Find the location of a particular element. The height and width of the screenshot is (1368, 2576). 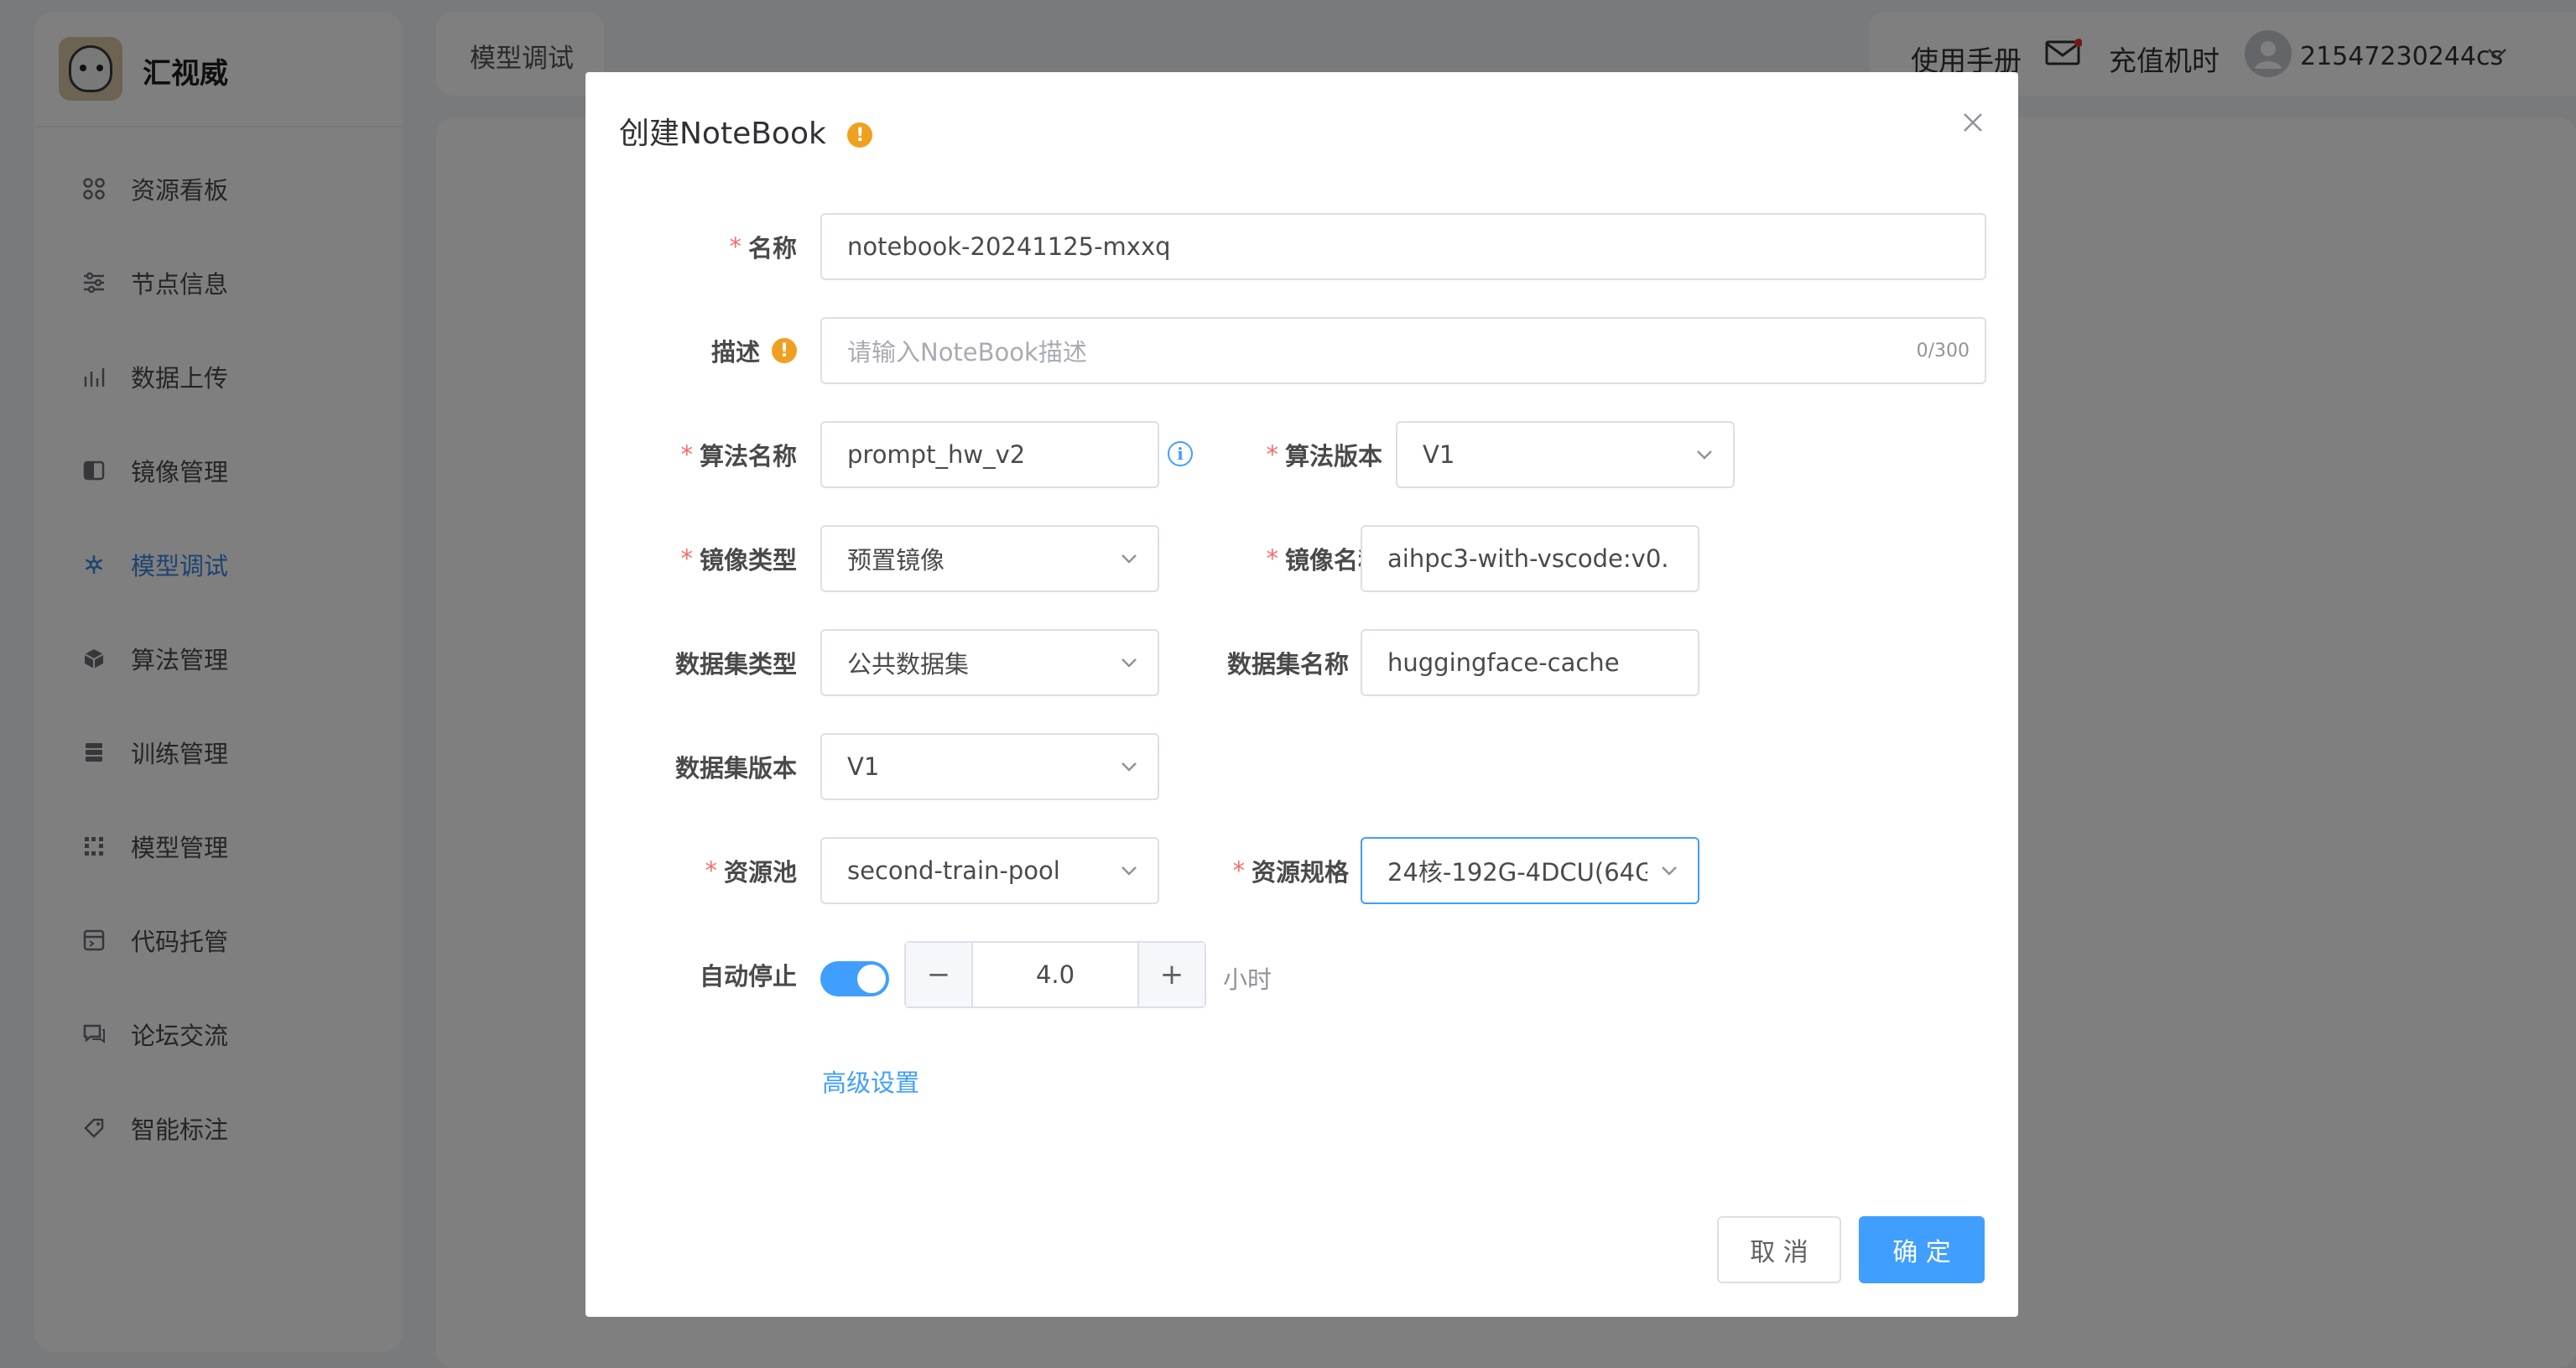

spec-label-text: 资源规格 is located at coordinates (1300, 872).